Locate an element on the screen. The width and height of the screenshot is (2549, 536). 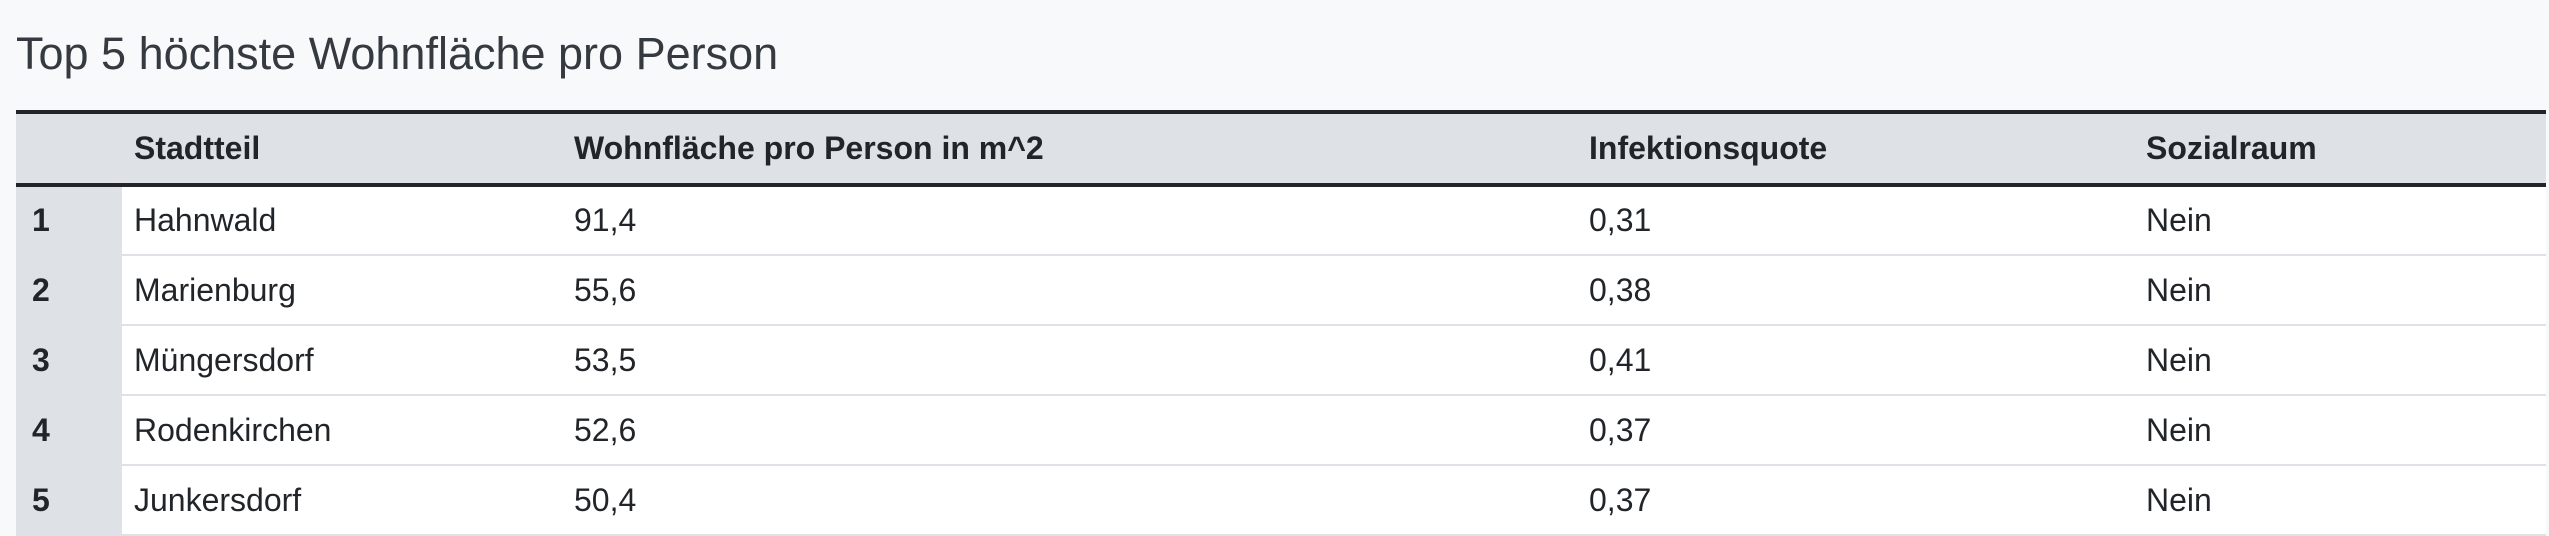
row-rank: 4 is located at coordinates (69, 430).